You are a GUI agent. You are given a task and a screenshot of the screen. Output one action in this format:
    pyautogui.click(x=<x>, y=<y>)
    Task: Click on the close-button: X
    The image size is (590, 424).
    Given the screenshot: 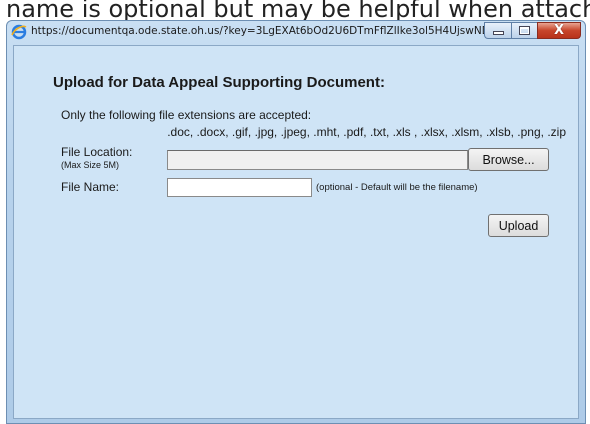 What is the action you would take?
    pyautogui.click(x=559, y=30)
    